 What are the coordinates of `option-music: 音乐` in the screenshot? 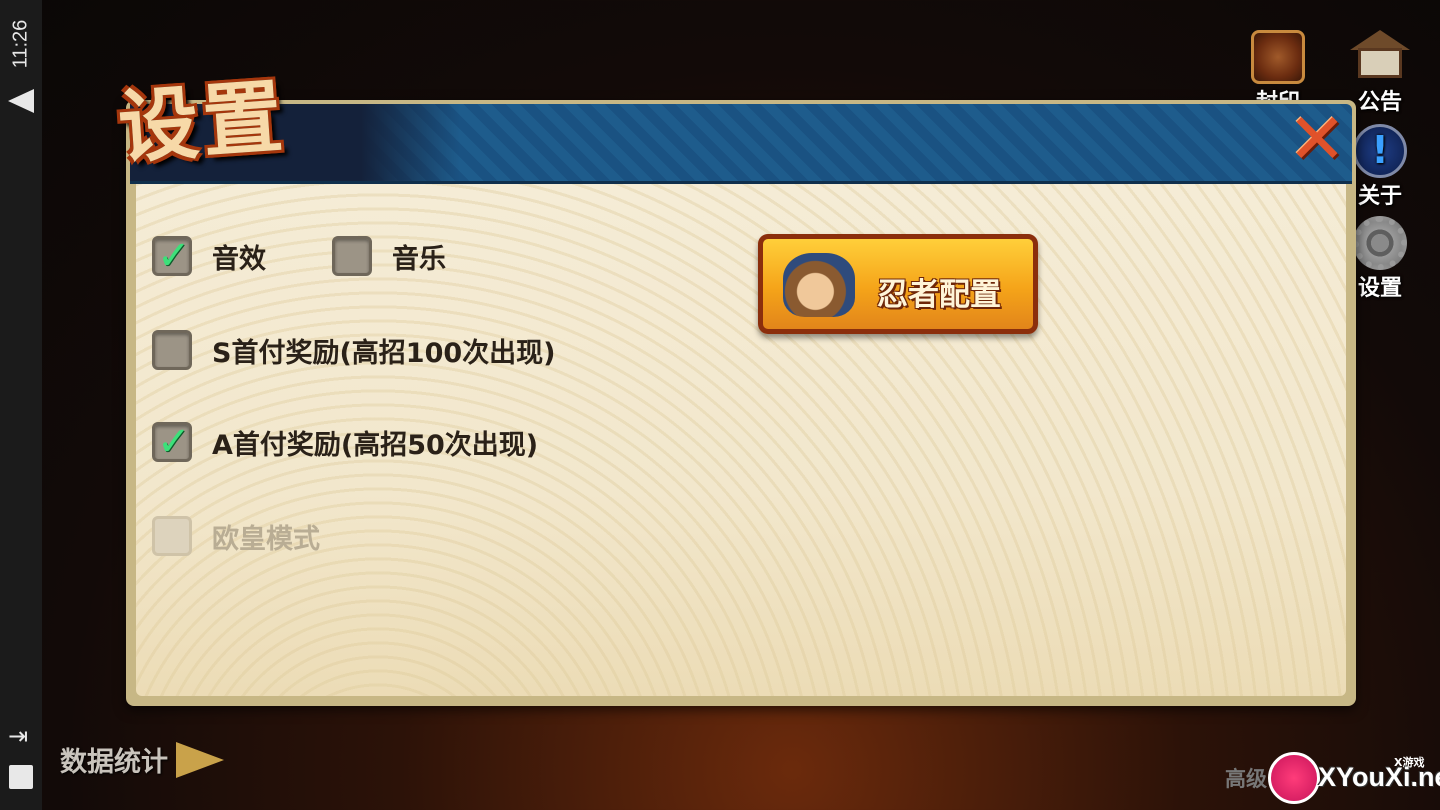 It's located at (389, 256).